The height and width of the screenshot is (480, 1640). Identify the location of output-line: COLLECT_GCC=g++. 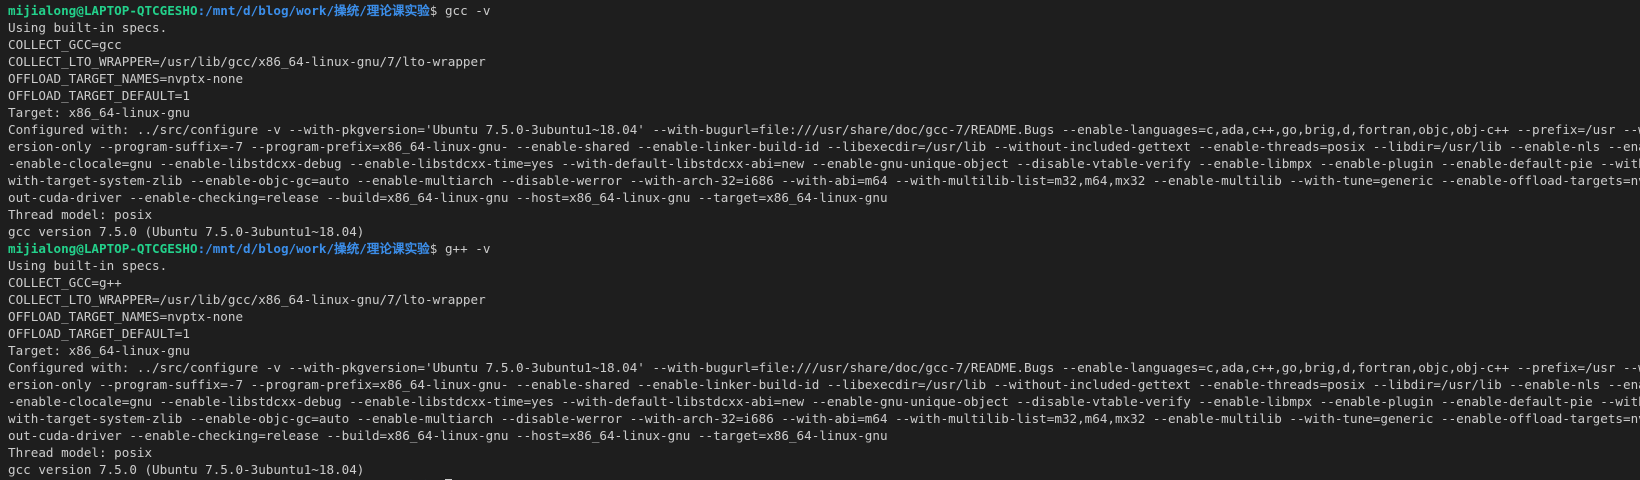
(65, 282).